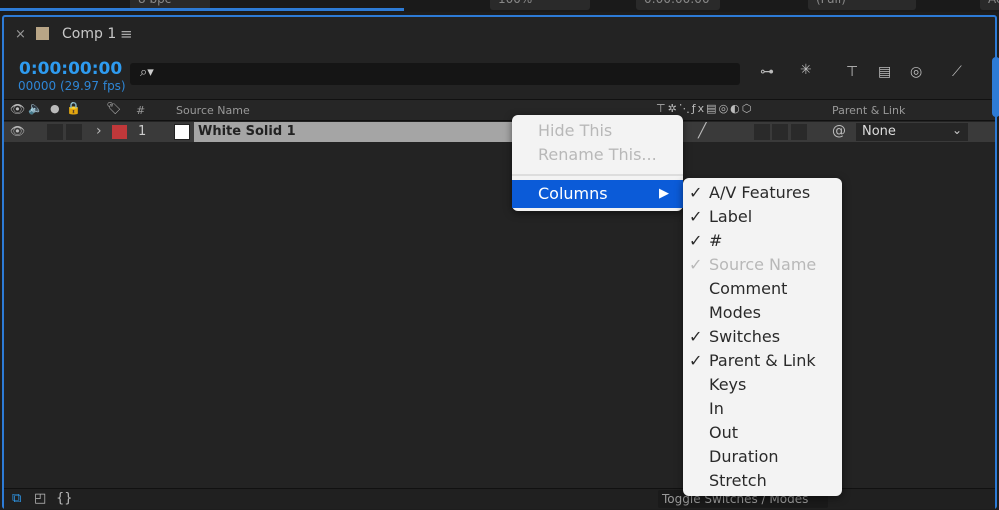 Image resolution: width=999 pixels, height=510 pixels. What do you see at coordinates (862, 5) in the screenshot?
I see `resolution-select: (Full)` at bounding box center [862, 5].